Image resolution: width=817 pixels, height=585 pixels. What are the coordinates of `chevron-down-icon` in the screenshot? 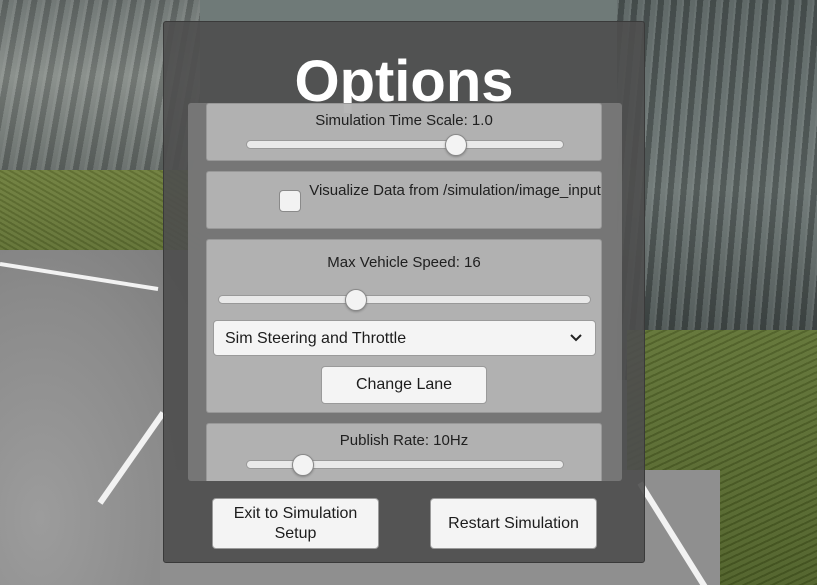 It's located at (576, 338).